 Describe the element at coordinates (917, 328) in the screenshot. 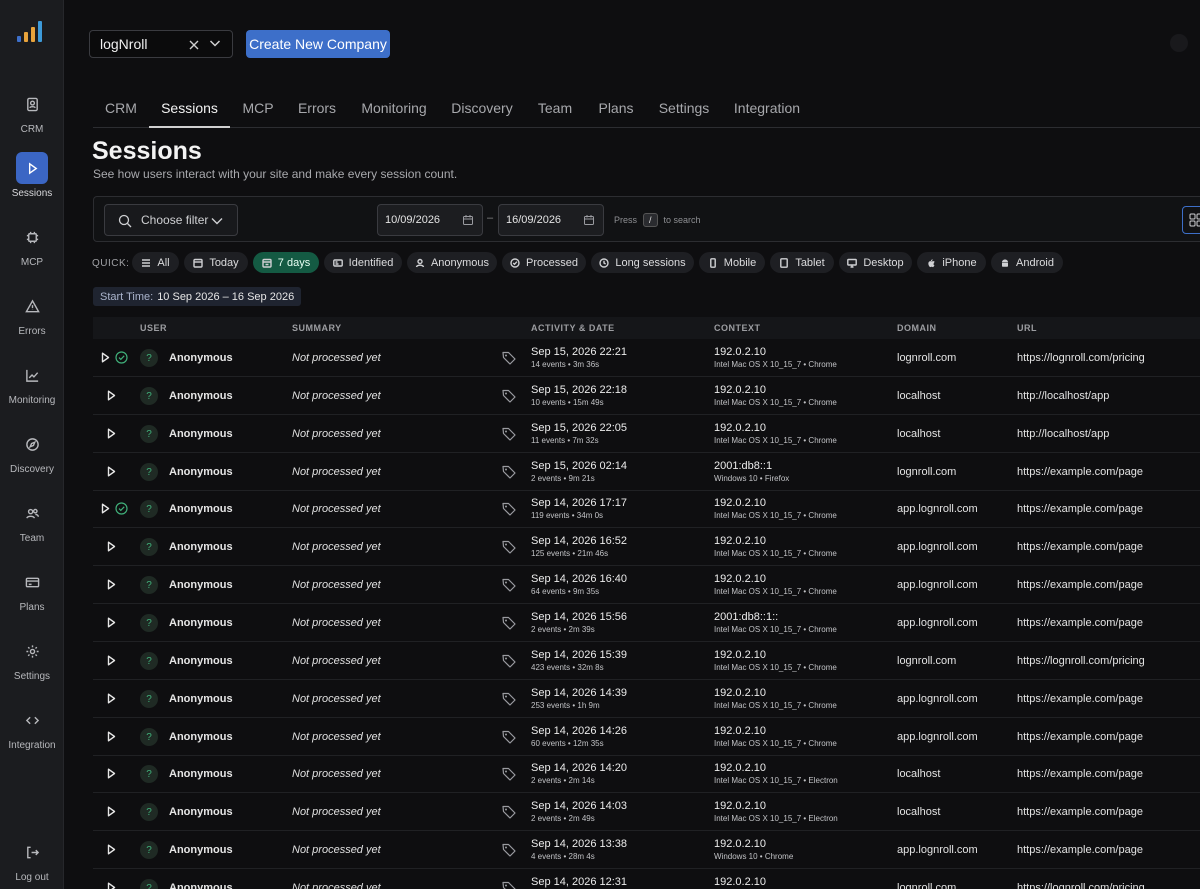

I see `column-header-domain: DOMAIN` at that location.